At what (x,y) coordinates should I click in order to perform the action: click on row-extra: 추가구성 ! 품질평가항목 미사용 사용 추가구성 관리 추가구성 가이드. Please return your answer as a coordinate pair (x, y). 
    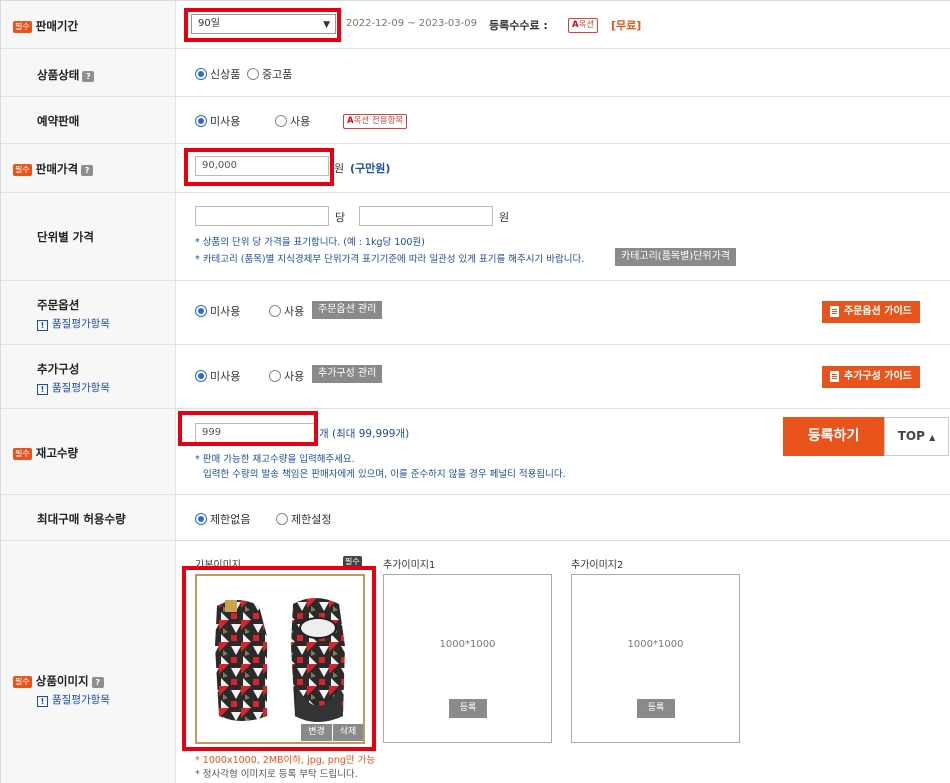
    Looking at the image, I should click on (475, 377).